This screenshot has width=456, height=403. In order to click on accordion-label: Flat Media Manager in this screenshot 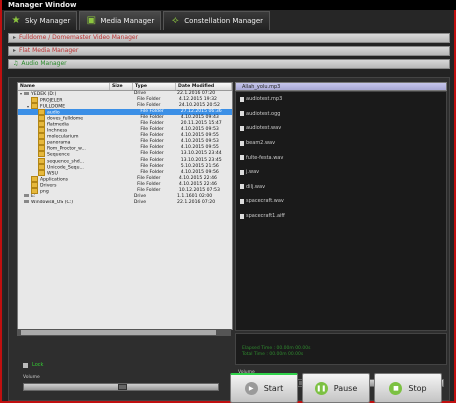, I will do `click(49, 50)`.